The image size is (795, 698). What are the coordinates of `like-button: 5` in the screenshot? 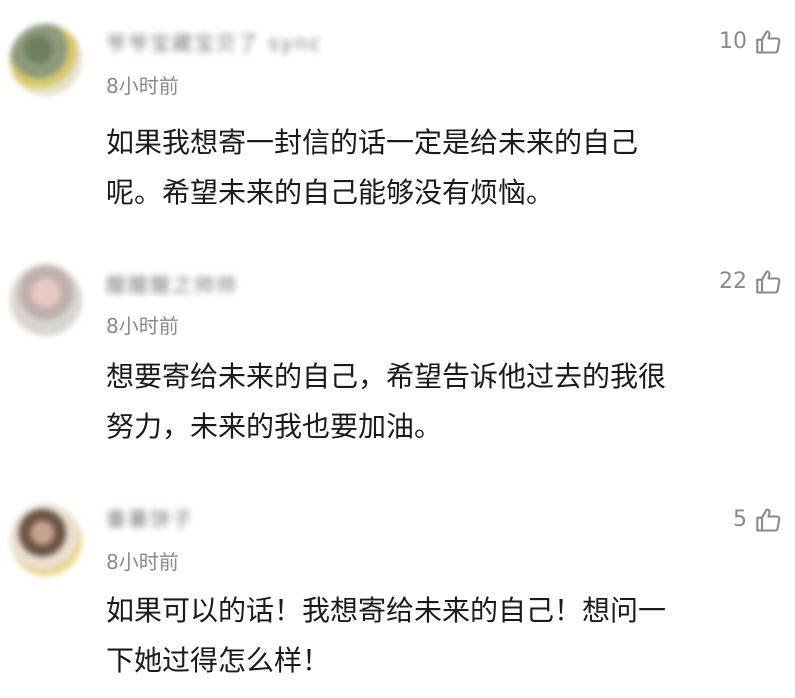 It's located at (758, 520).